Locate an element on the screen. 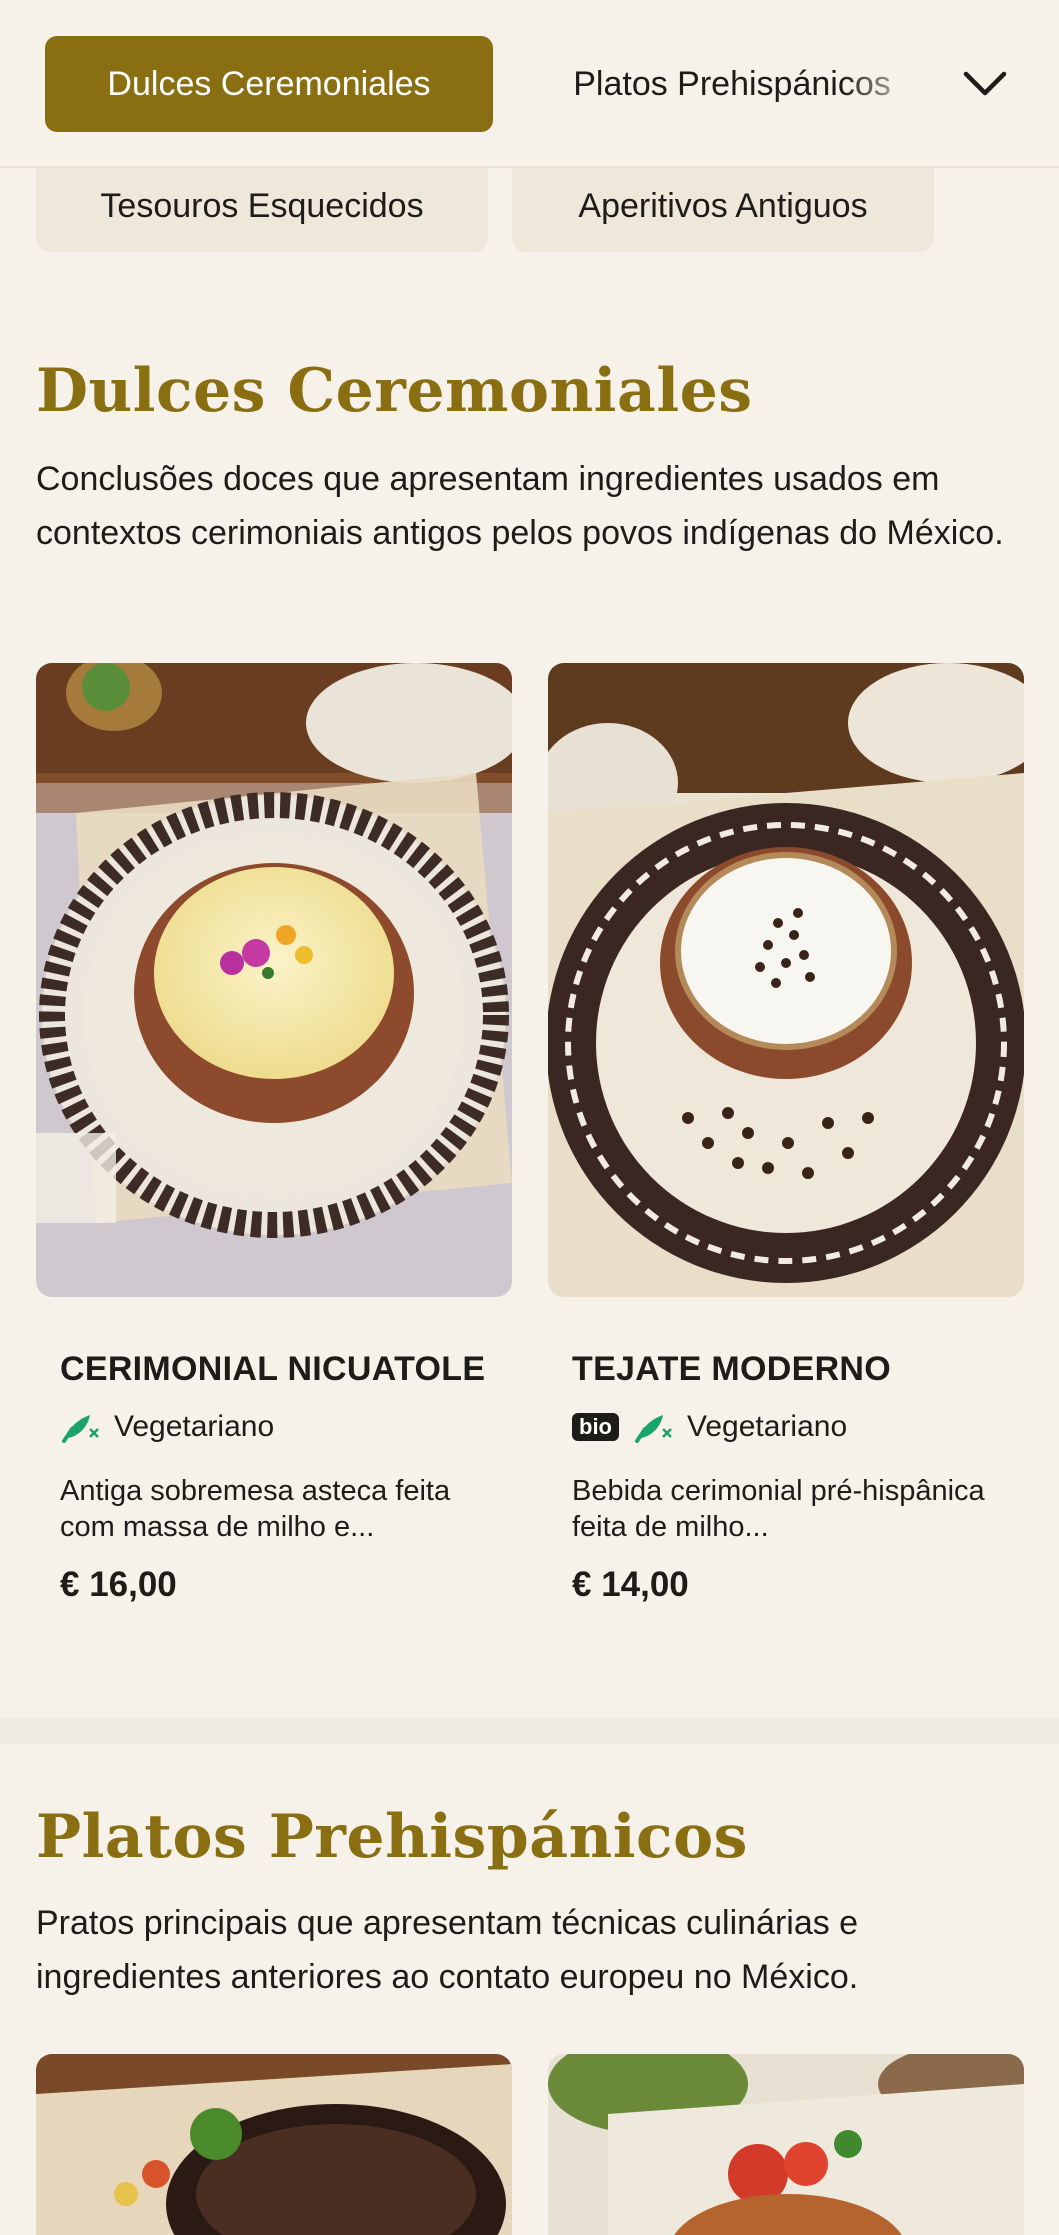  menu-item-name: Tejate Moderno is located at coordinates (732, 1369).